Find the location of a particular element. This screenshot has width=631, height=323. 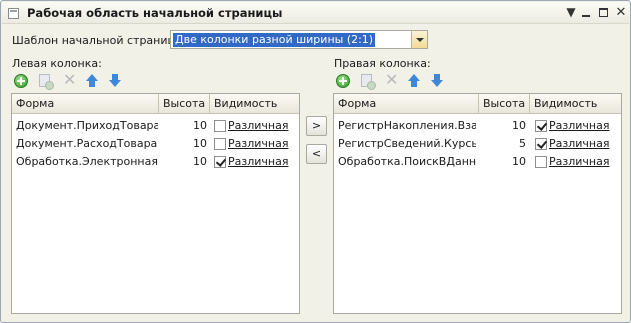

left-add-button is located at coordinates (21, 81).